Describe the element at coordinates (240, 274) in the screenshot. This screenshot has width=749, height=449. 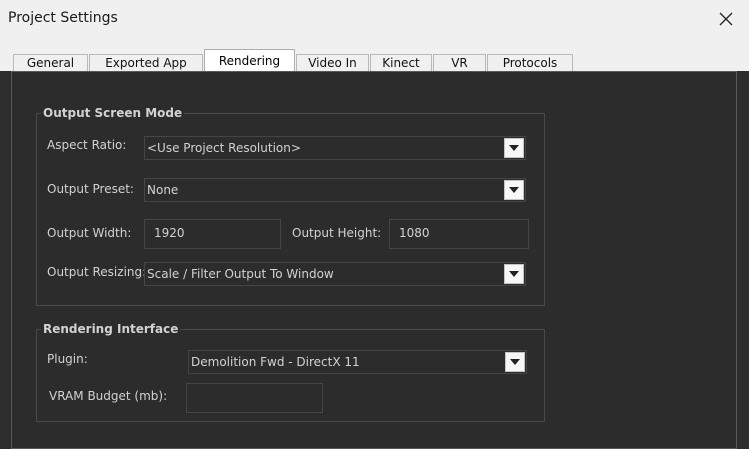
I see `output-resizing-value: Scale / Filter Output To Window` at that location.